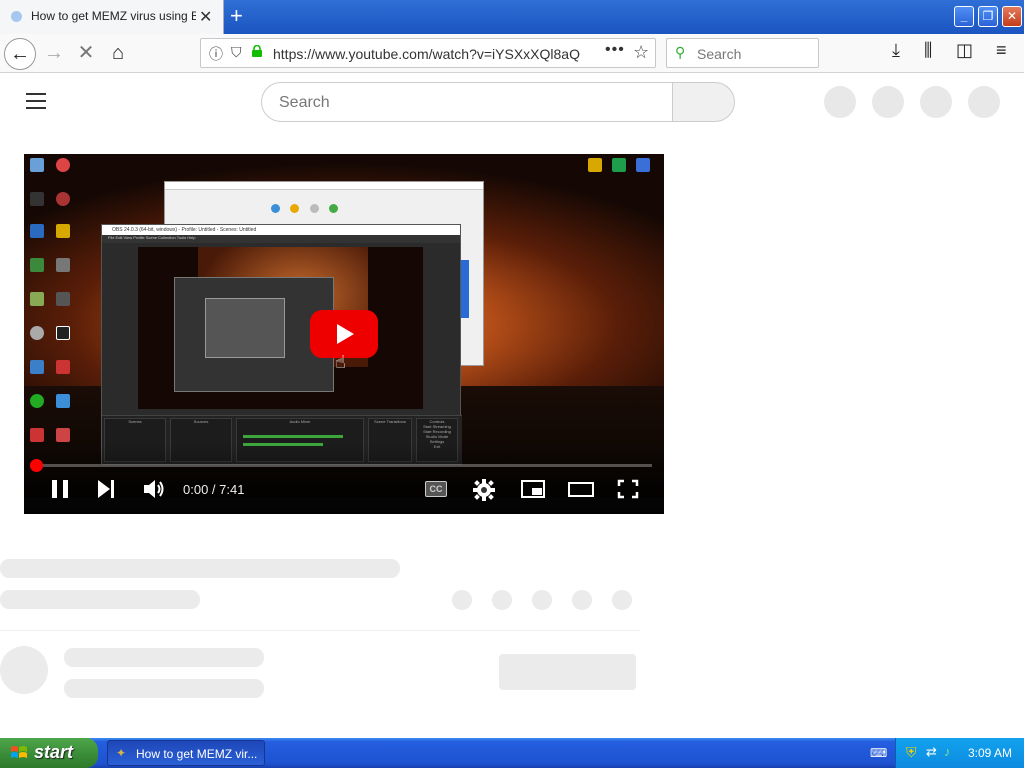 The height and width of the screenshot is (768, 1024). Describe the element at coordinates (293, 436) in the screenshot. I see `audio-meter` at that location.